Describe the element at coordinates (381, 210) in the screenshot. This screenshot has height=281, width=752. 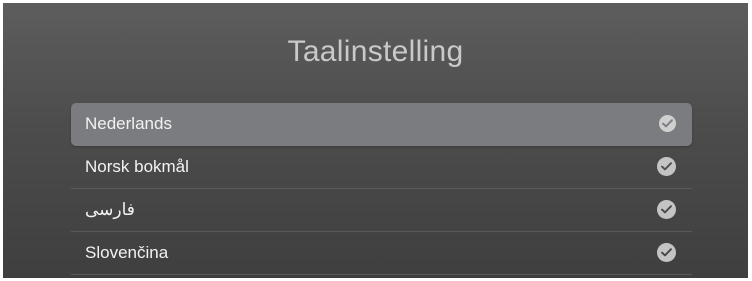
I see `language-item-farsi: فارسی` at that location.